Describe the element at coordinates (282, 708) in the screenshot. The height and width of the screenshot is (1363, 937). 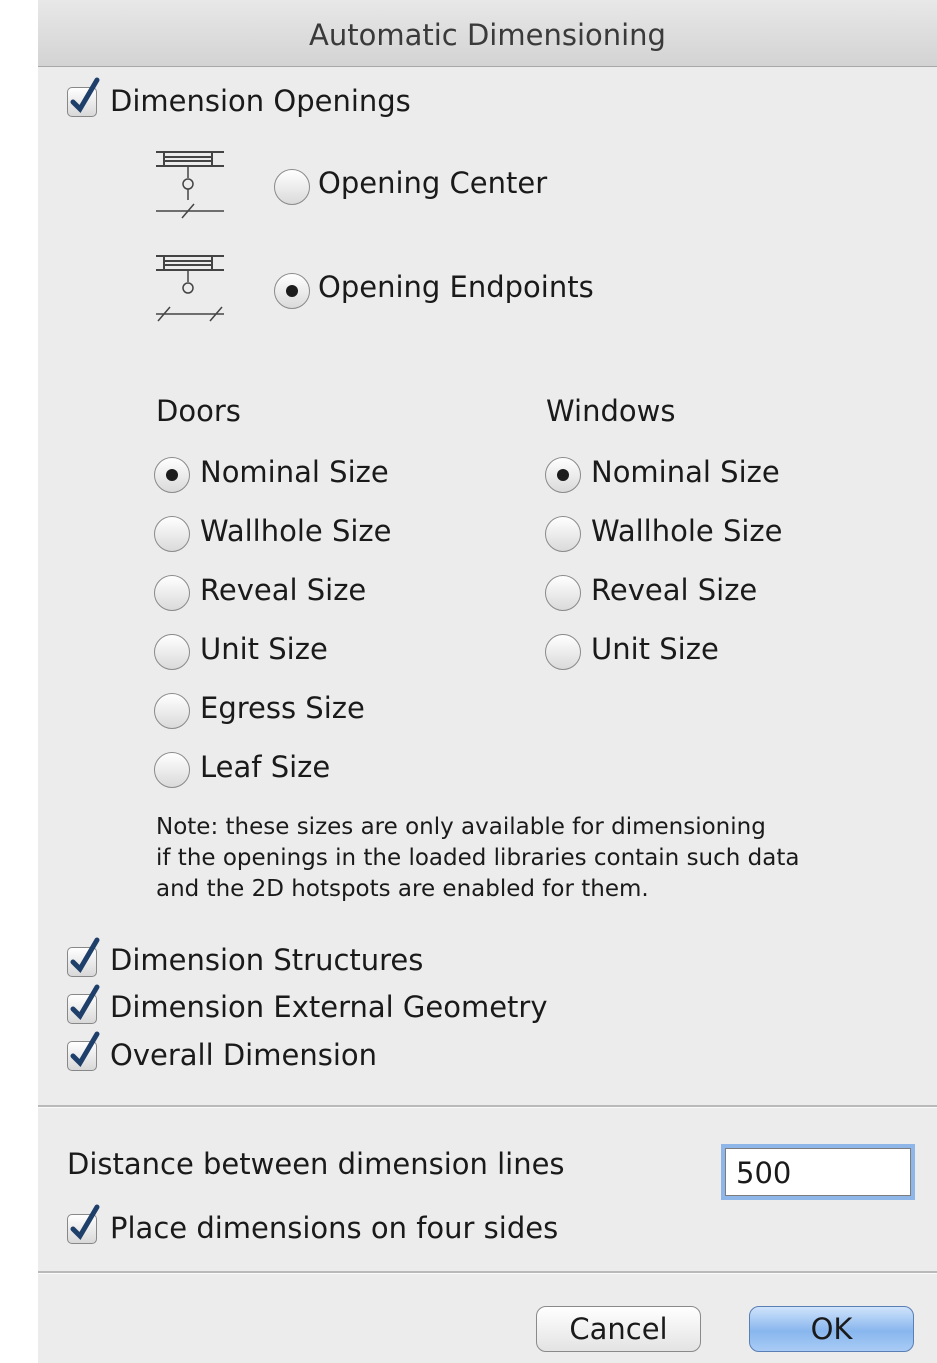
I see `doors-egress-size-label: Egress Size` at that location.